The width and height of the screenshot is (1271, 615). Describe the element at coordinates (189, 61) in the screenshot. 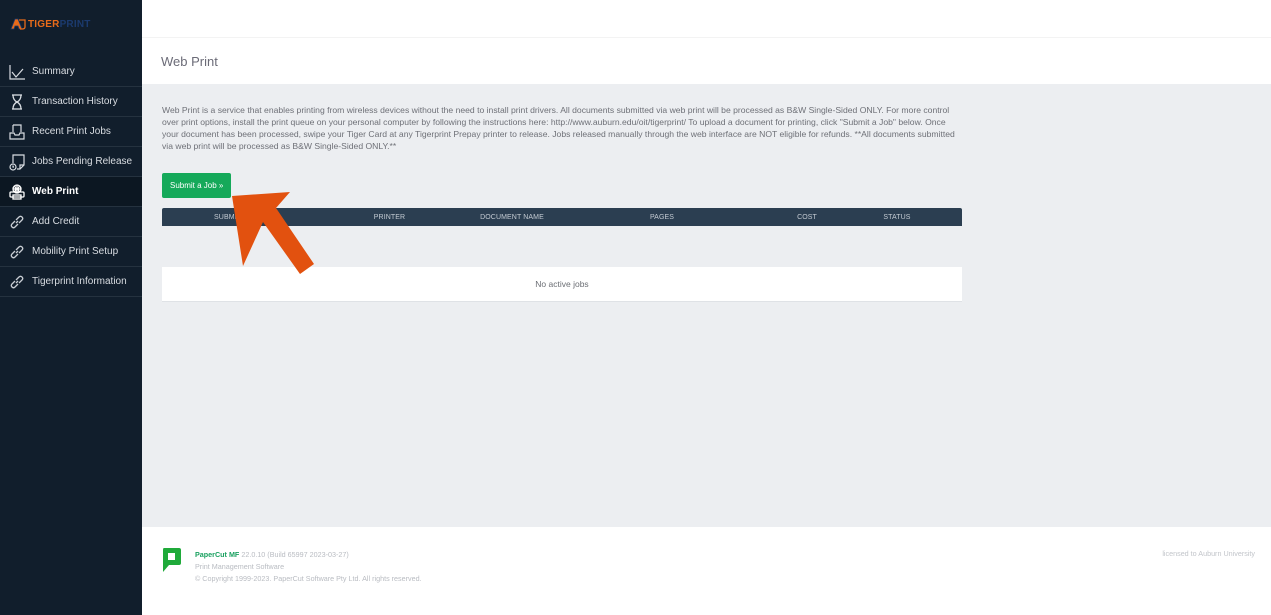

I see `page-title: Web Print` at that location.